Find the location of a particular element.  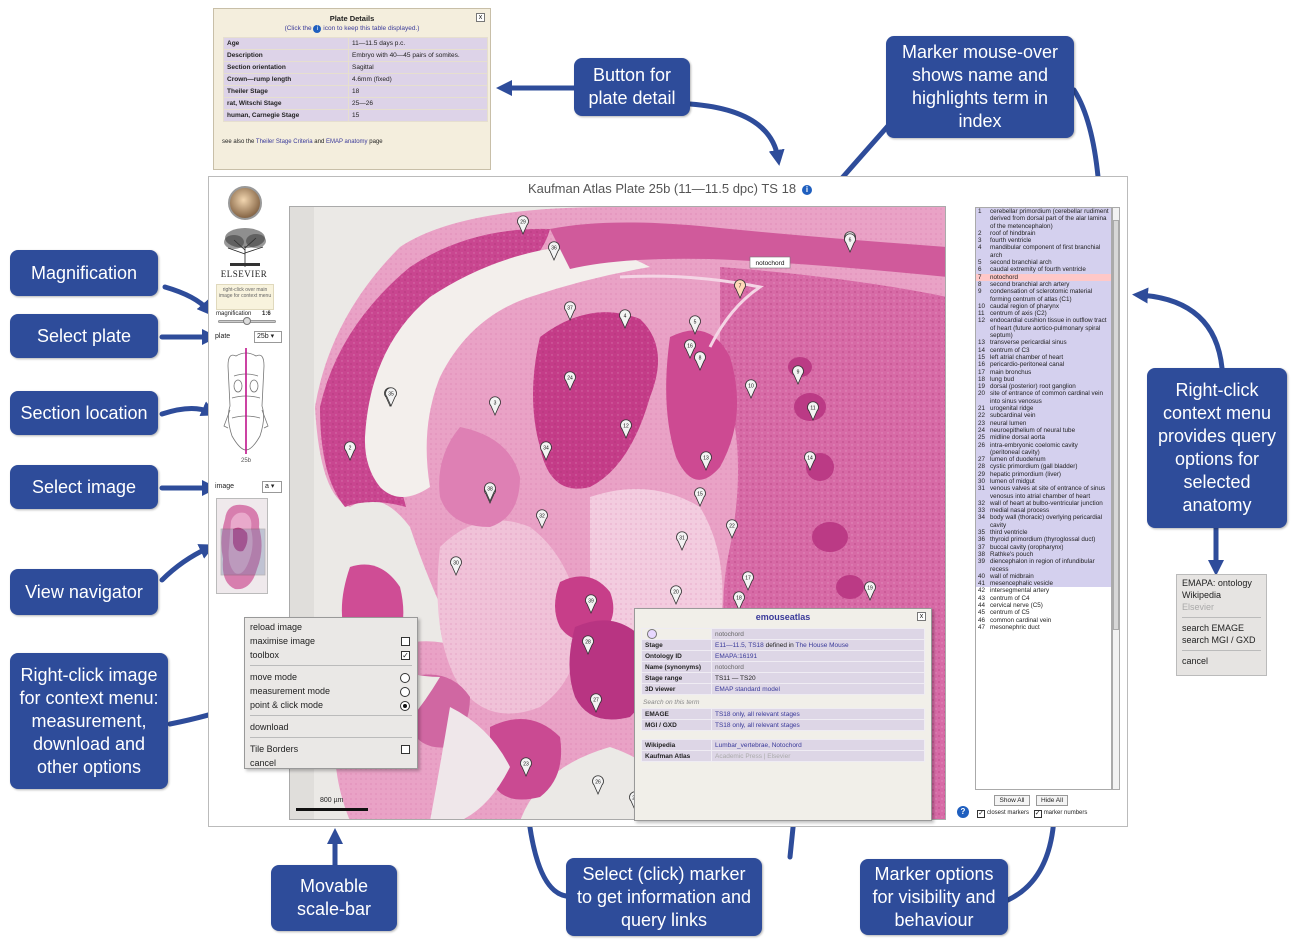

wikipedia-link: Lumbar_vertebrae, Notochord is located at coordinates (818, 745).